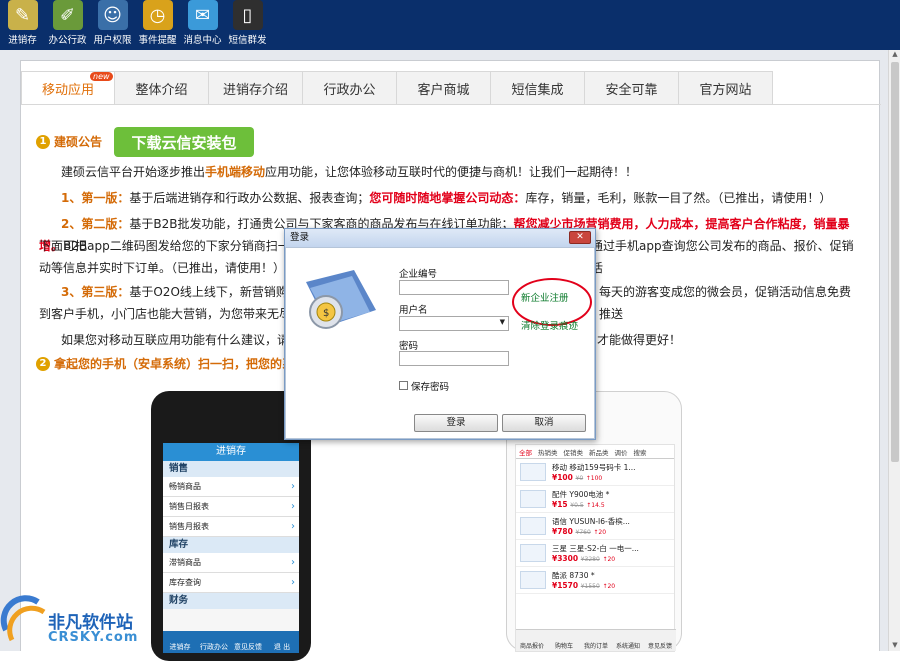 This screenshot has height=661, width=900. Describe the element at coordinates (502, 322) in the screenshot. I see `chevron-down-icon: ▼` at that location.